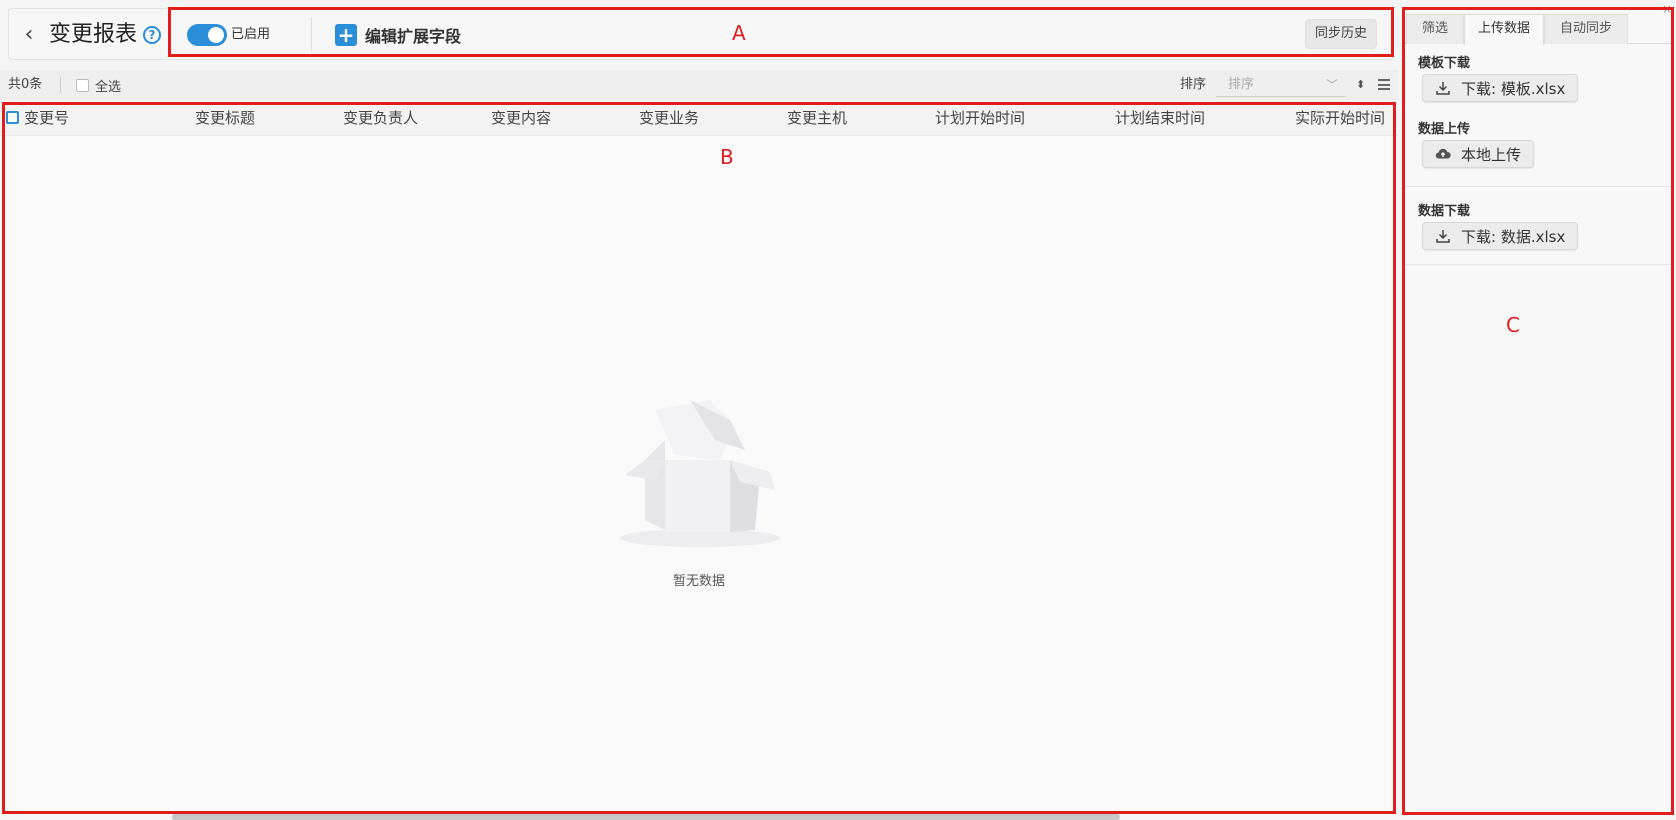 This screenshot has width=1676, height=820. I want to click on edit-extension-fields-button: + 编辑扩展字段, so click(398, 35).